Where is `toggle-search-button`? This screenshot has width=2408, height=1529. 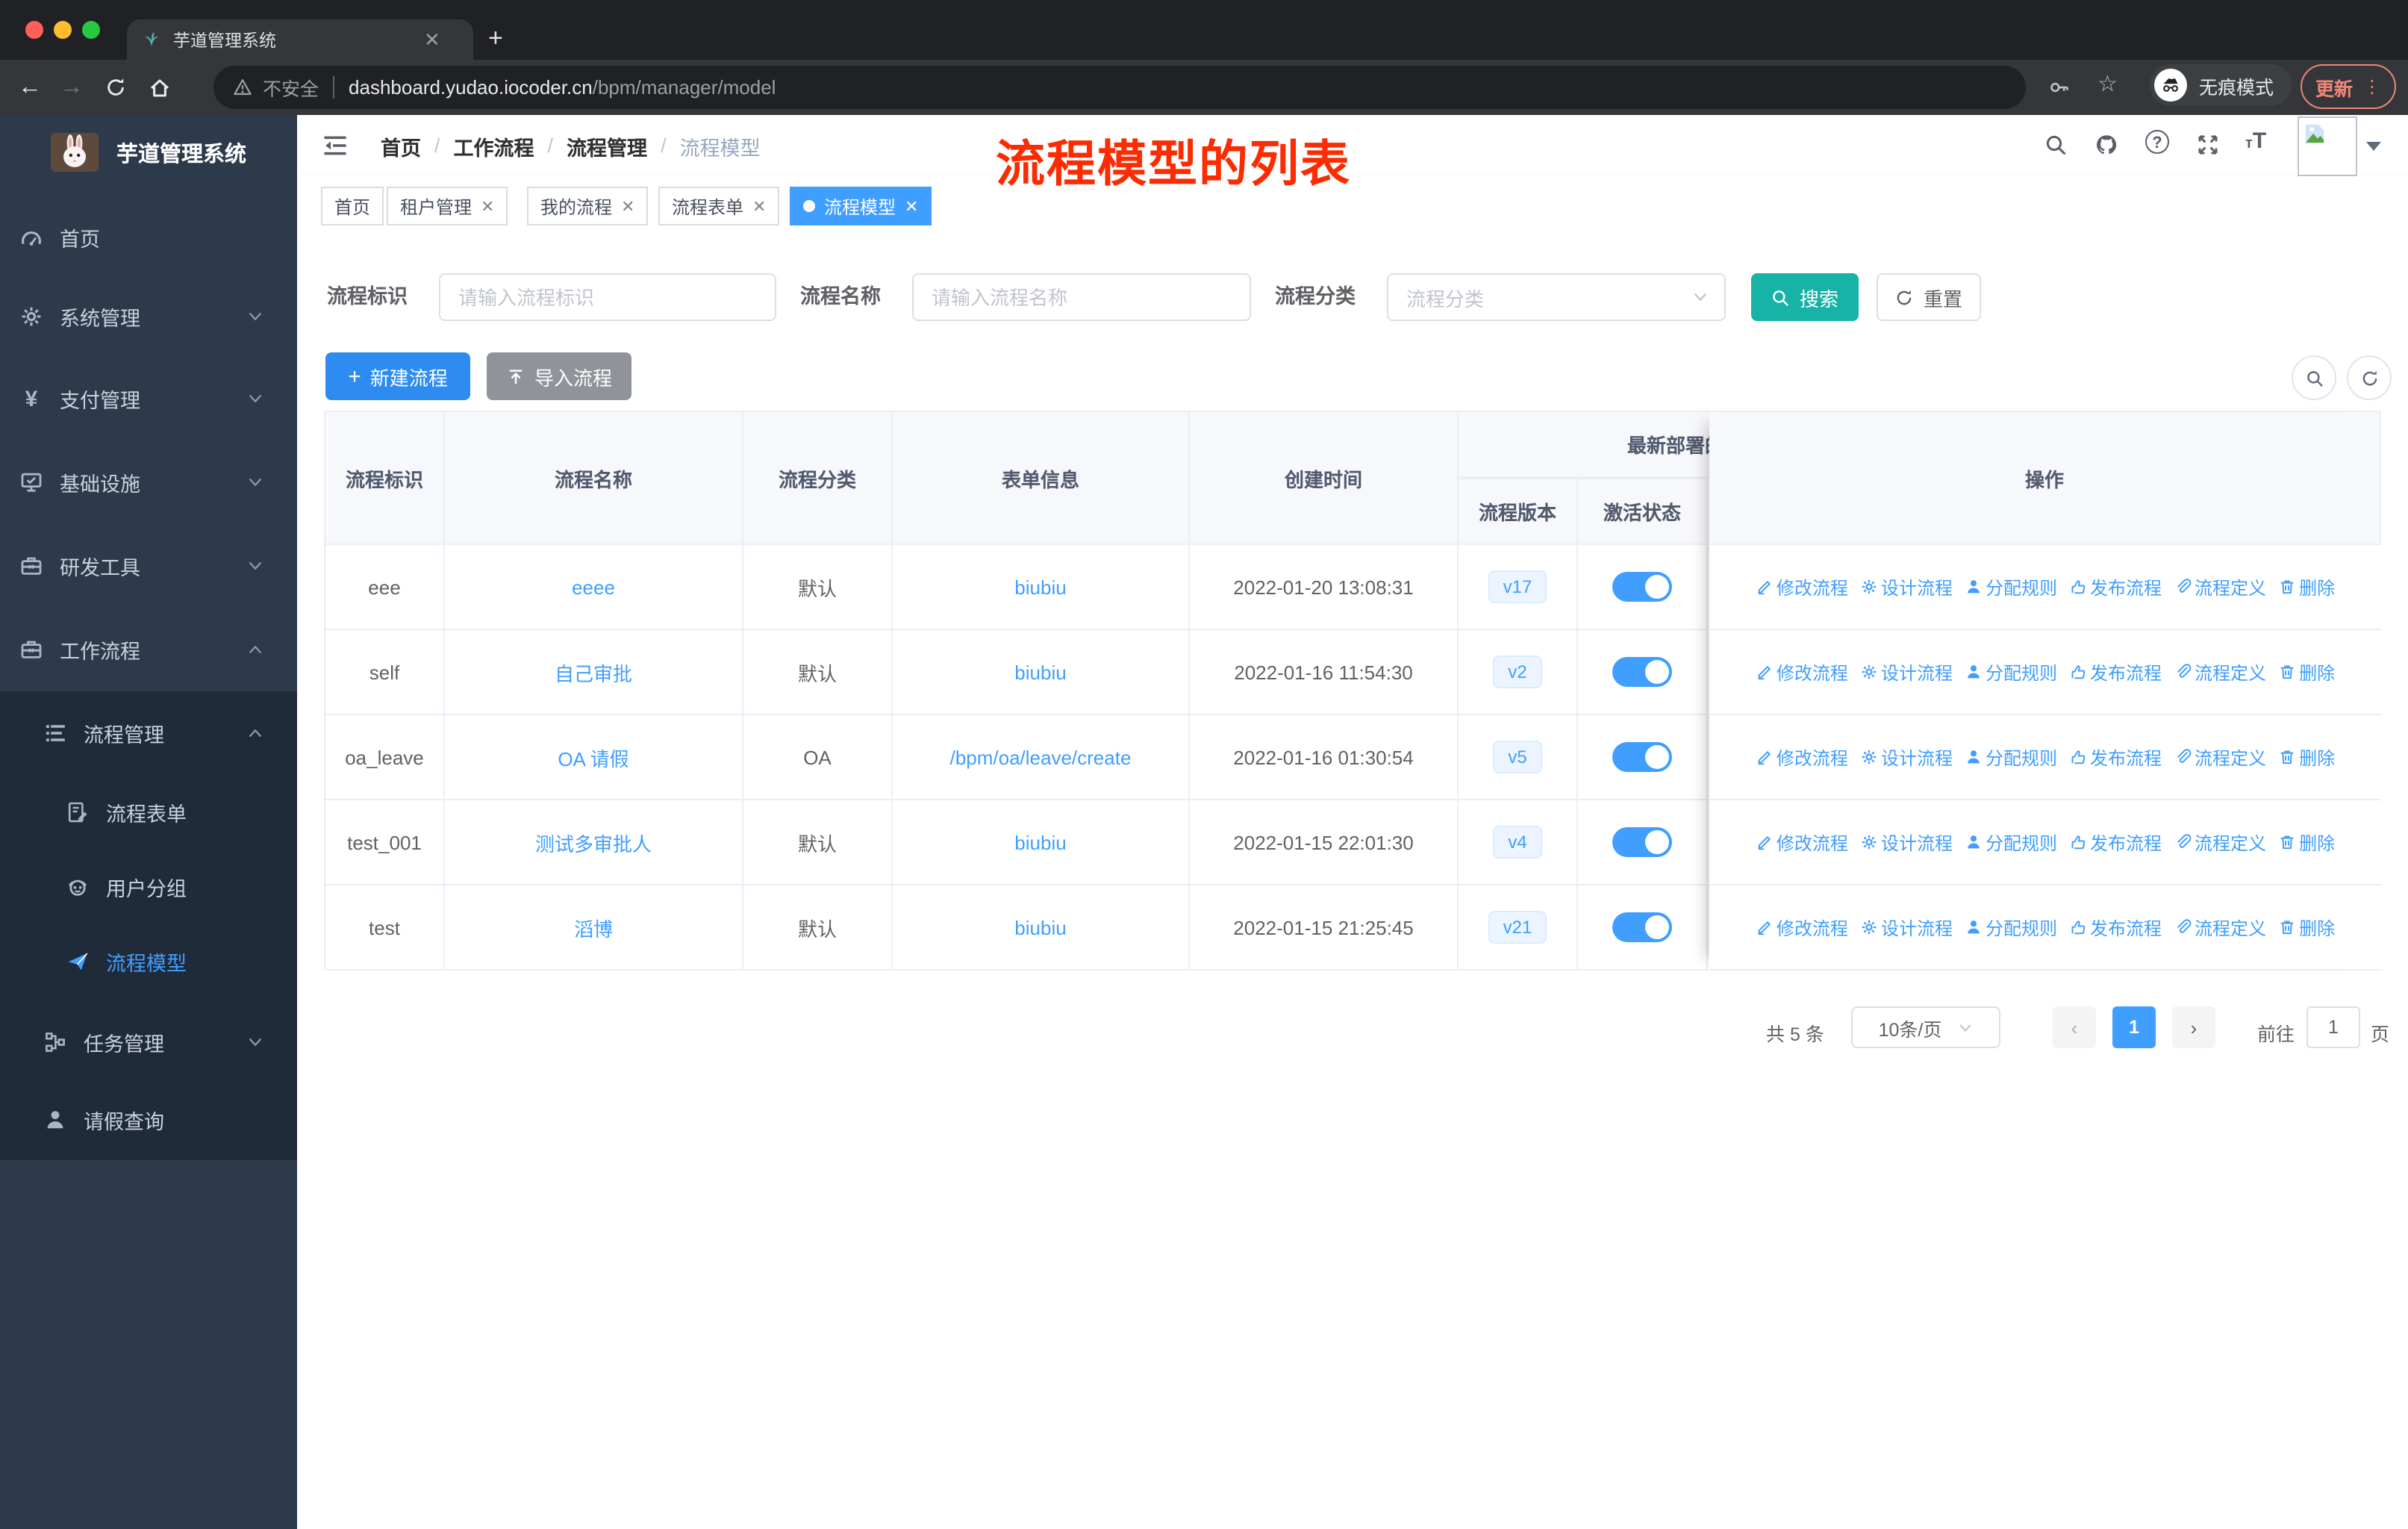 toggle-search-button is located at coordinates (2314, 377).